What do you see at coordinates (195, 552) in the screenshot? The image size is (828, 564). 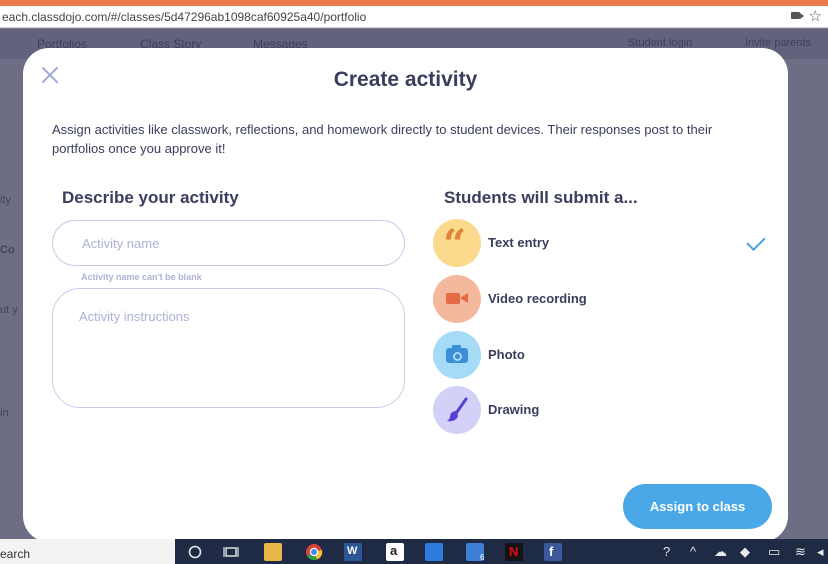 I see `cortana-icon` at bounding box center [195, 552].